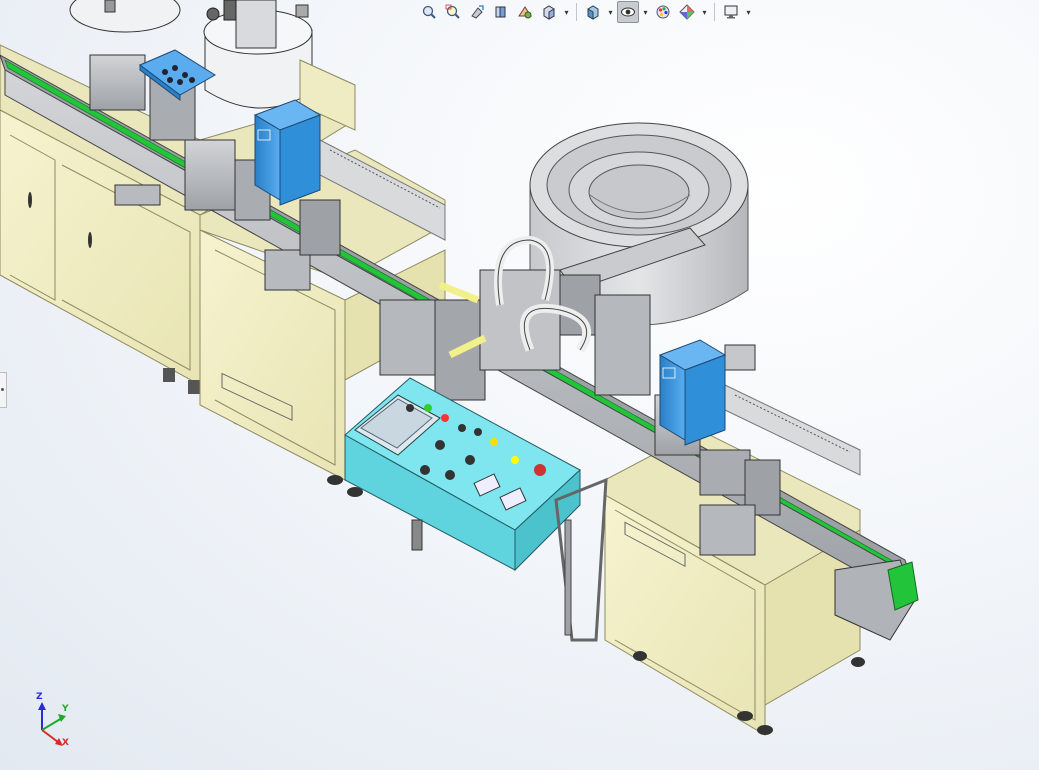 This screenshot has height=770, width=1039. What do you see at coordinates (748, 12) in the screenshot?
I see `view-settings-dropdown: ▾` at bounding box center [748, 12].